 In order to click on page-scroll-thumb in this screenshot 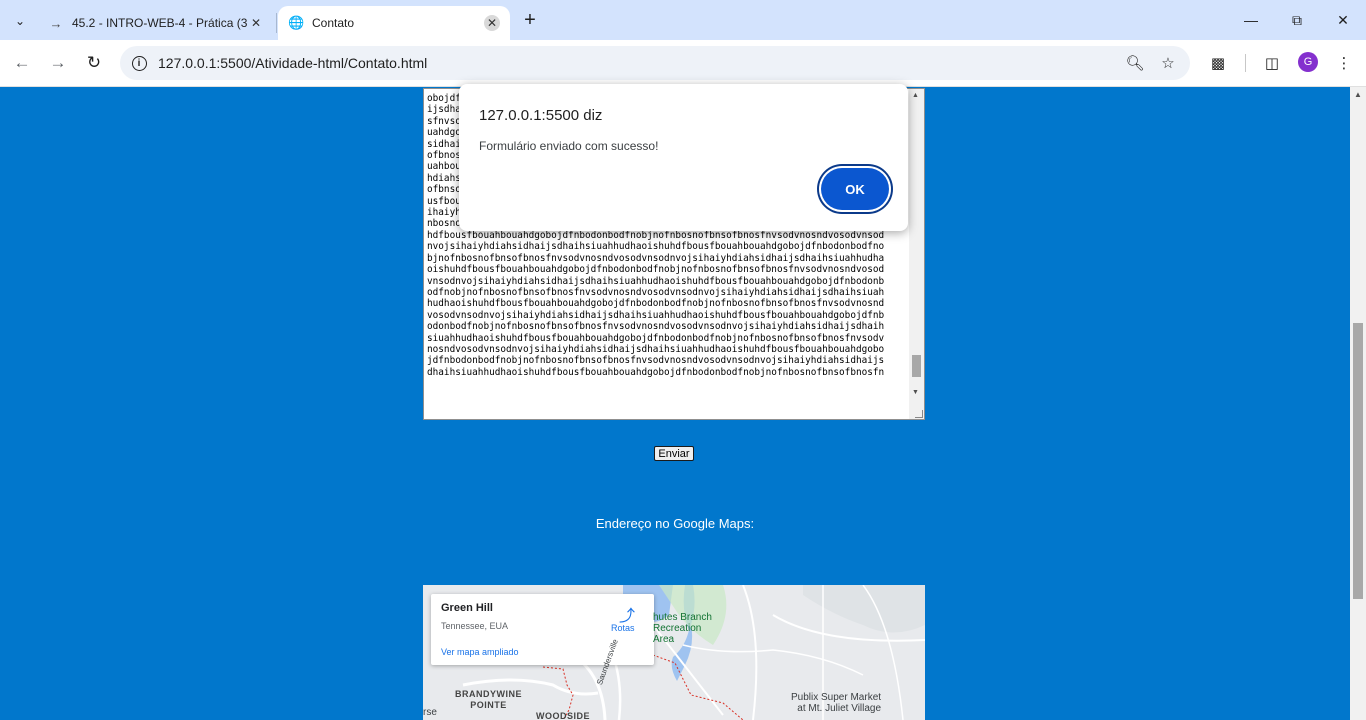, I will do `click(1358, 461)`.